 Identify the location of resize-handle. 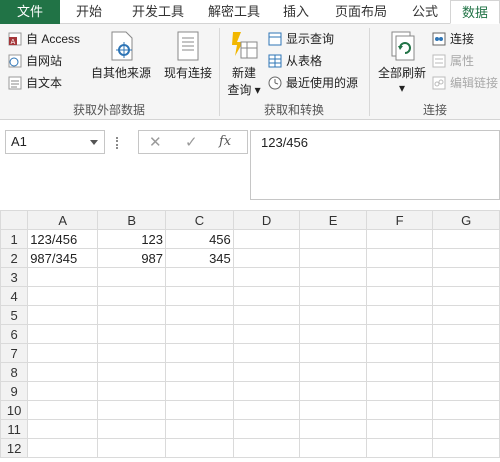
(117, 143).